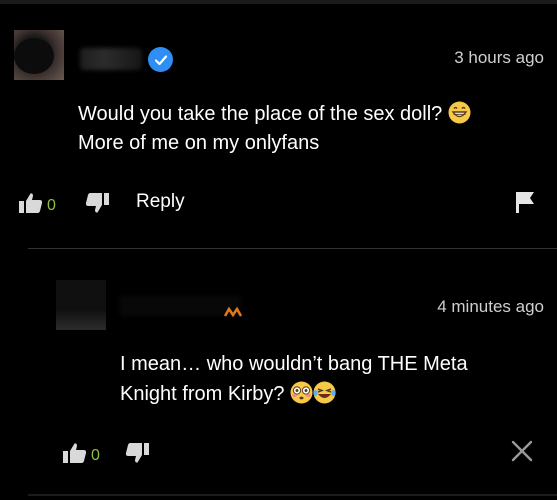 Image resolution: width=557 pixels, height=500 pixels. What do you see at coordinates (324, 392) in the screenshot?
I see `laughing-tears-emoji` at bounding box center [324, 392].